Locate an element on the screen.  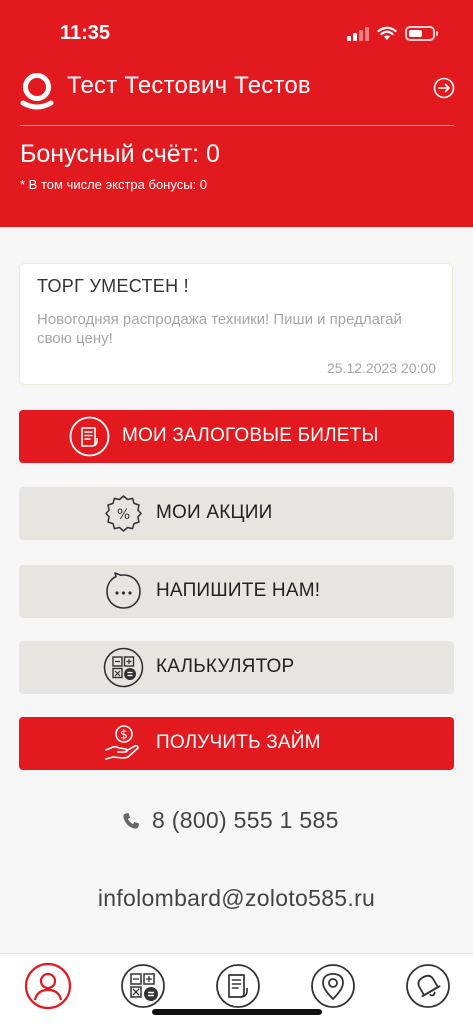
logout-icon is located at coordinates (444, 88).